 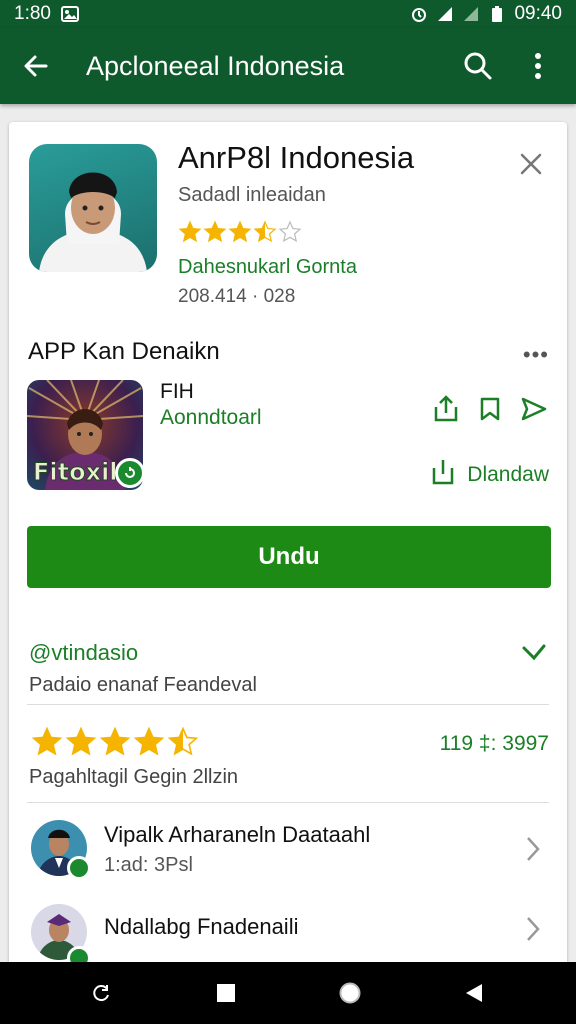 I want to click on app-bar: Apcloneeal Indonesia, so click(x=288, y=66).